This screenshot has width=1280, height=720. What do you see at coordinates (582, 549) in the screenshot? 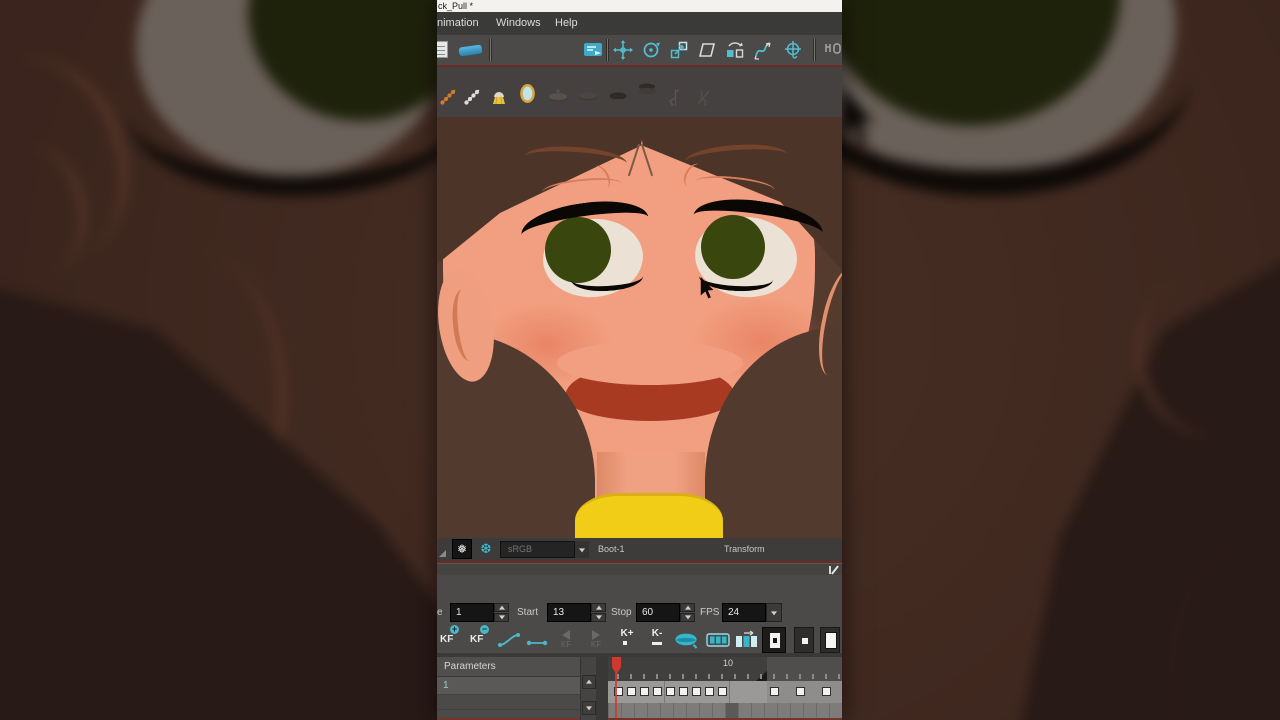
I see `color-space-dropdown-arrow` at bounding box center [582, 549].